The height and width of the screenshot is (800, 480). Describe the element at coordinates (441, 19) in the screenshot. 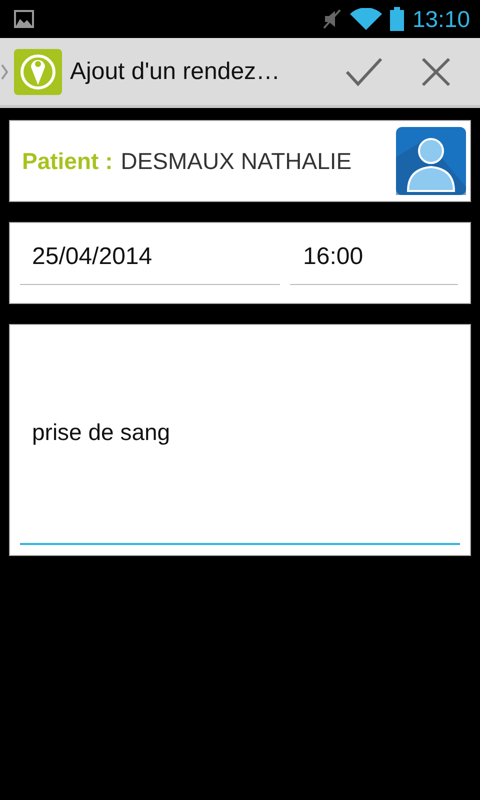

I see `clock-time: 13:10` at that location.